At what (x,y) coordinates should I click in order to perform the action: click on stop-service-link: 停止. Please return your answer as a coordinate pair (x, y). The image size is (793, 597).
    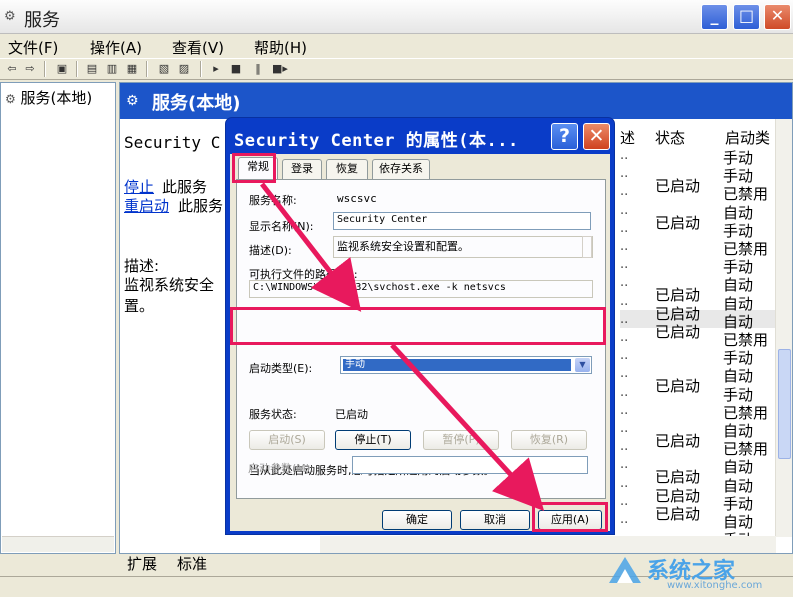
    Looking at the image, I should click on (139, 186).